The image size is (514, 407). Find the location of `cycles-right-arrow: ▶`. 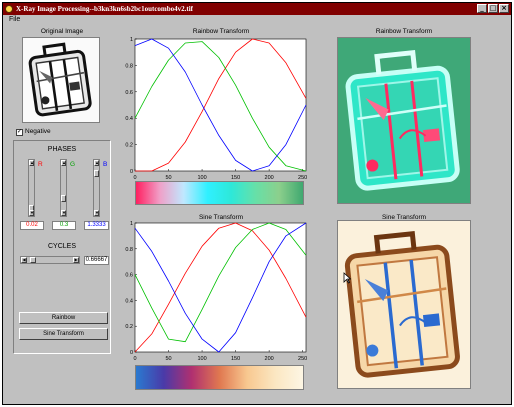

cycles-right-arrow: ▶ is located at coordinates (76, 260).